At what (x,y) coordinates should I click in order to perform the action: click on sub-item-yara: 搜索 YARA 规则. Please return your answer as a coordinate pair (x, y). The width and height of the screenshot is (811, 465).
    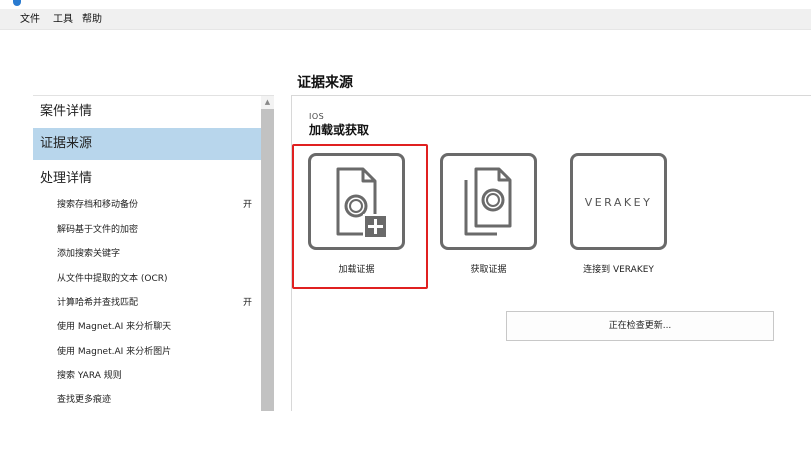
    Looking at the image, I should click on (157, 376).